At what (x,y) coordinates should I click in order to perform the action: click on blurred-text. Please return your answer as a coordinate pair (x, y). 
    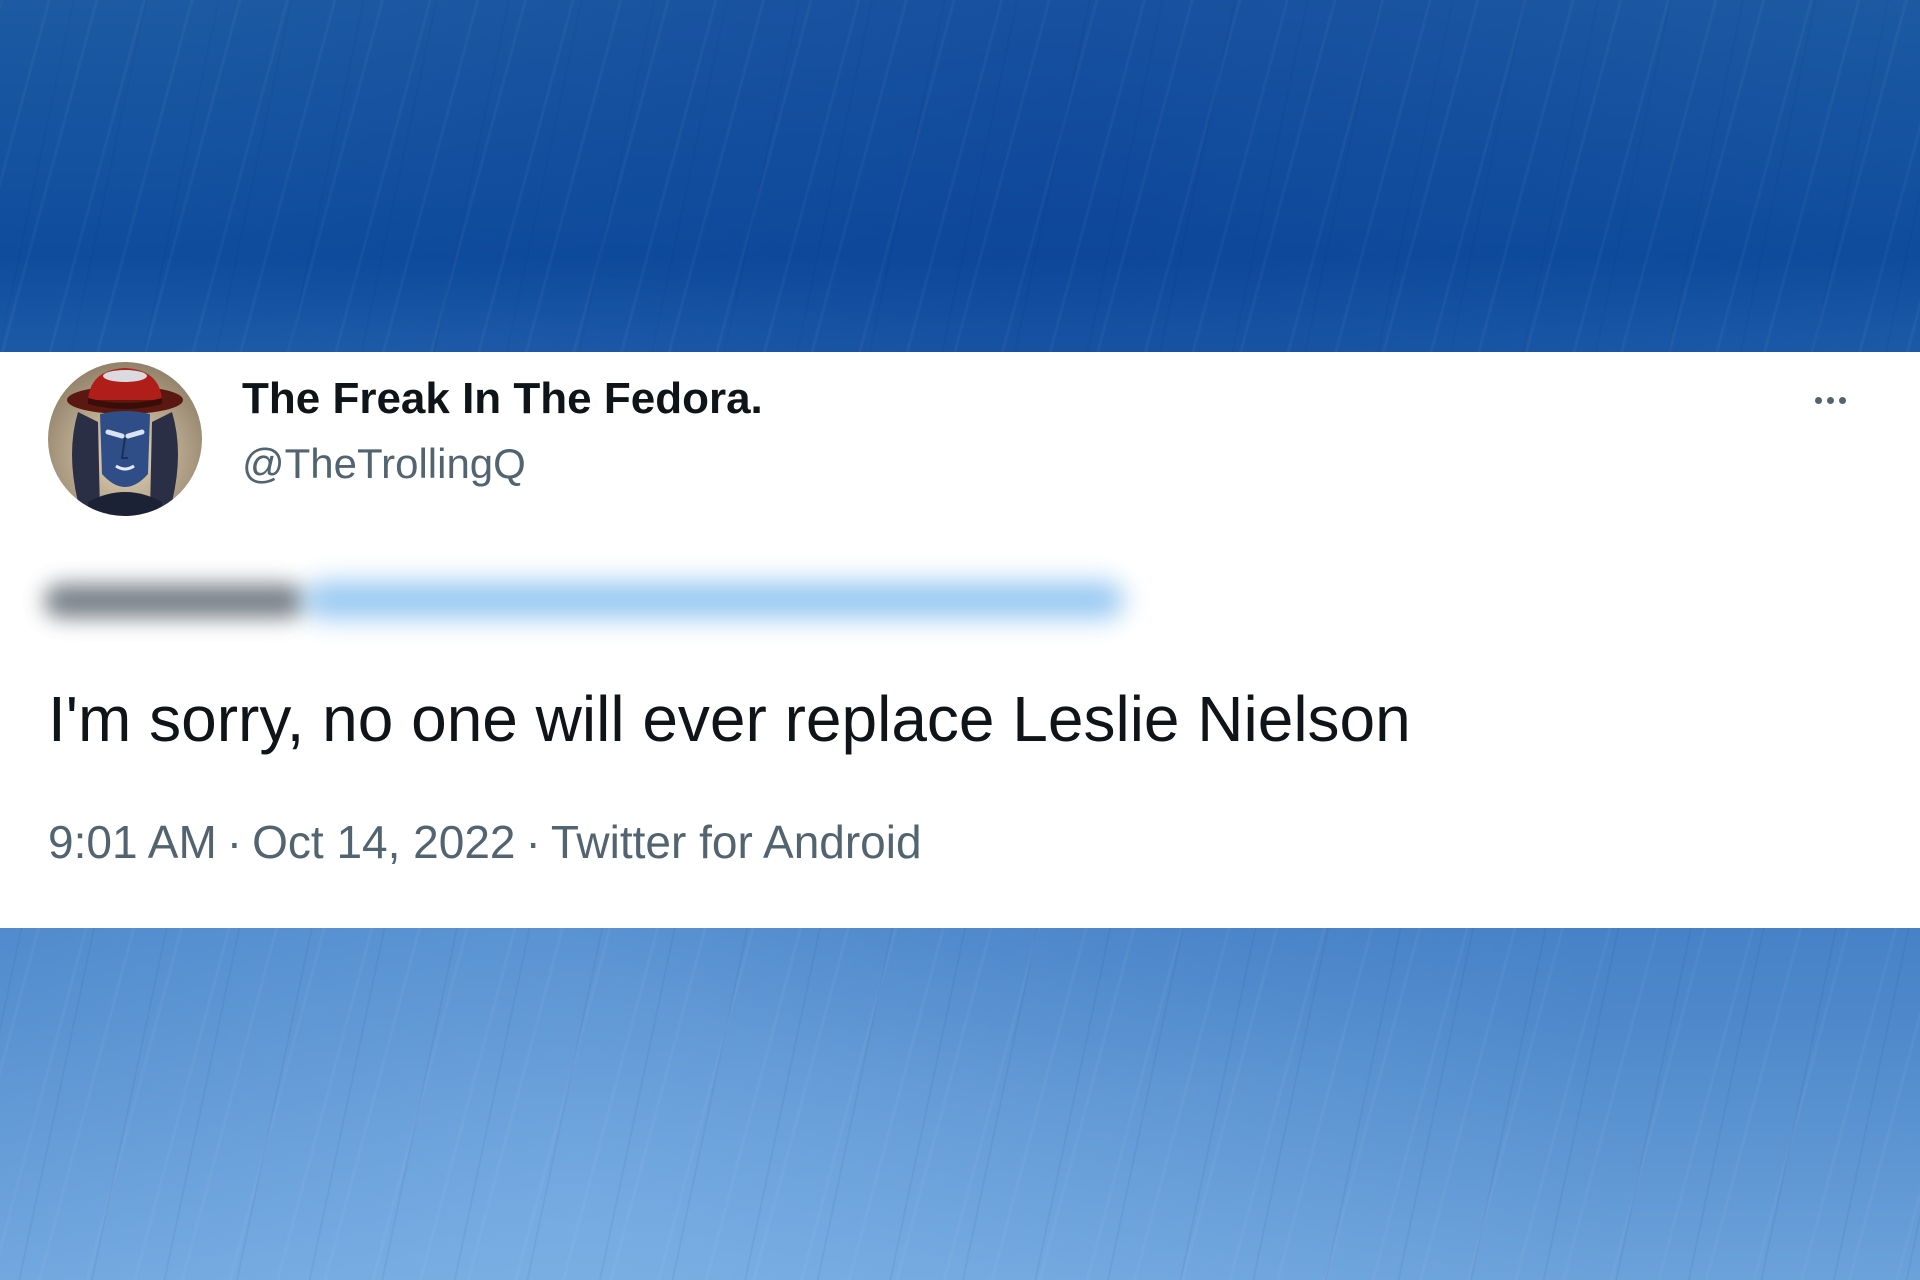
    Looking at the image, I should click on (174, 601).